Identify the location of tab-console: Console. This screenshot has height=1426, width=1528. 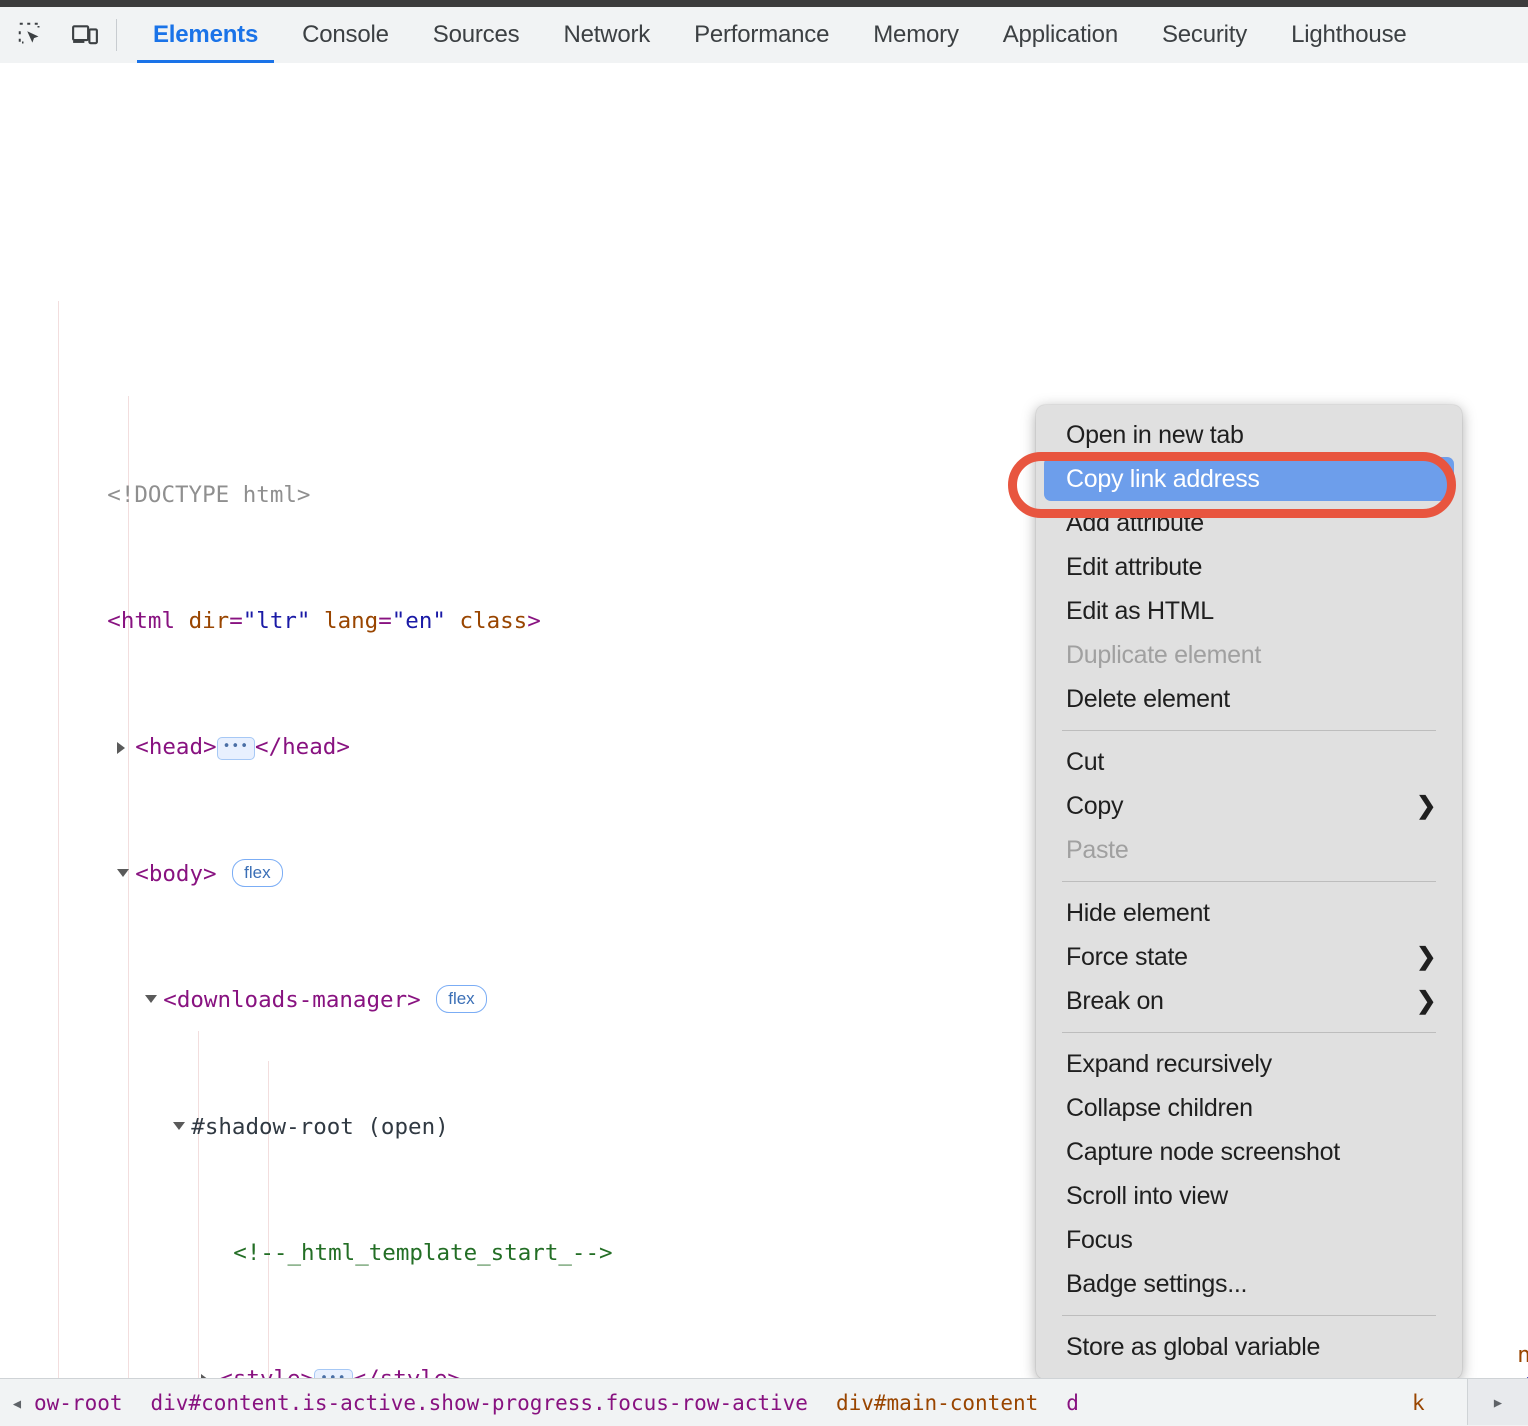
(345, 35).